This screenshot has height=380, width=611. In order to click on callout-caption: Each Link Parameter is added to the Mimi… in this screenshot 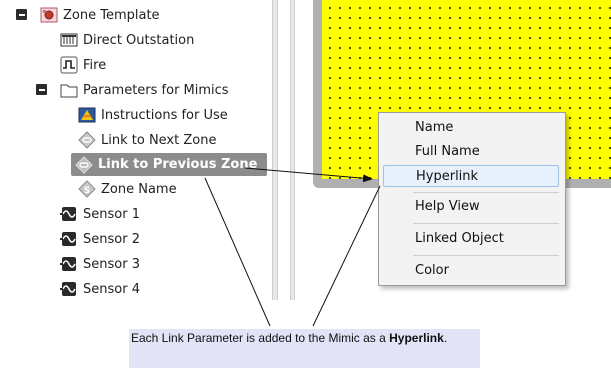, I will do `click(304, 348)`.